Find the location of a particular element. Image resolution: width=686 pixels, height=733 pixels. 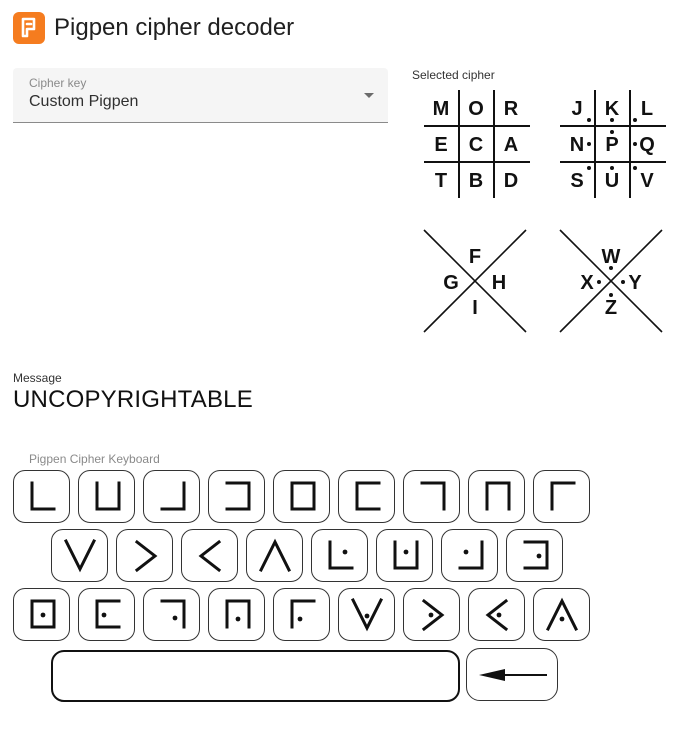

key-dot-grid-bottom-center is located at coordinates (404, 555).